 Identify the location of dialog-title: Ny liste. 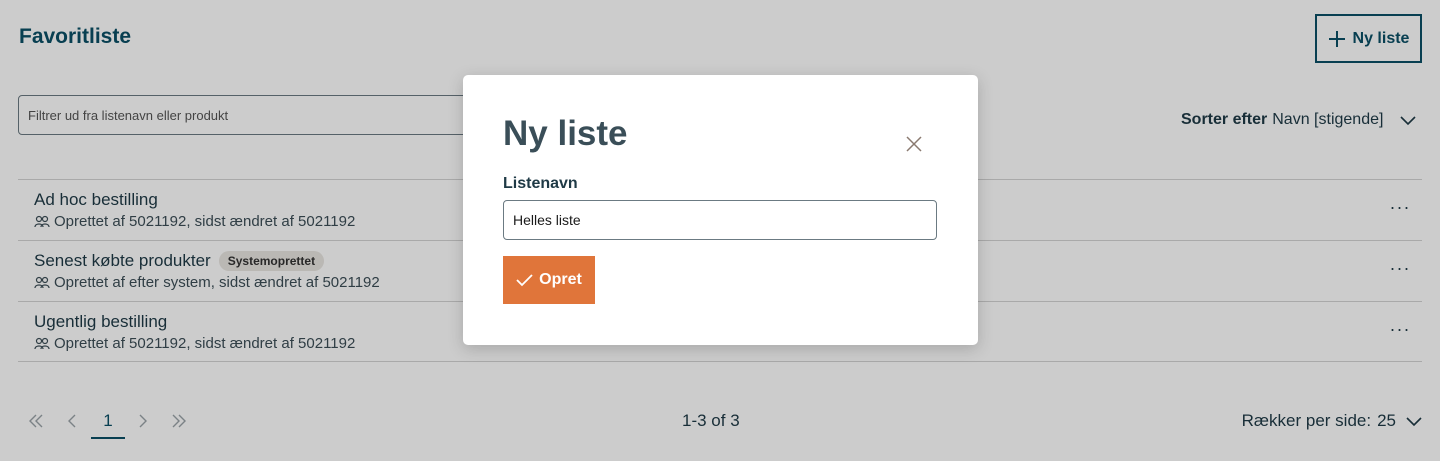
(565, 133).